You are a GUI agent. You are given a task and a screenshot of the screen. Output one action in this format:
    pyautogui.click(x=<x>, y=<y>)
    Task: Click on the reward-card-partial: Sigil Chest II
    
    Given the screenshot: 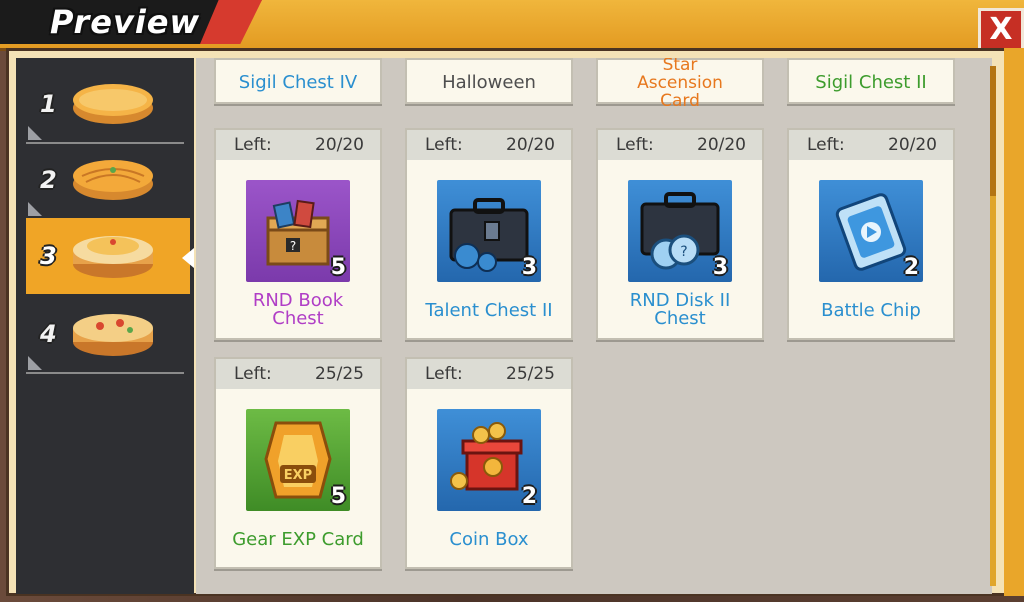 What is the action you would take?
    pyautogui.click(x=871, y=81)
    